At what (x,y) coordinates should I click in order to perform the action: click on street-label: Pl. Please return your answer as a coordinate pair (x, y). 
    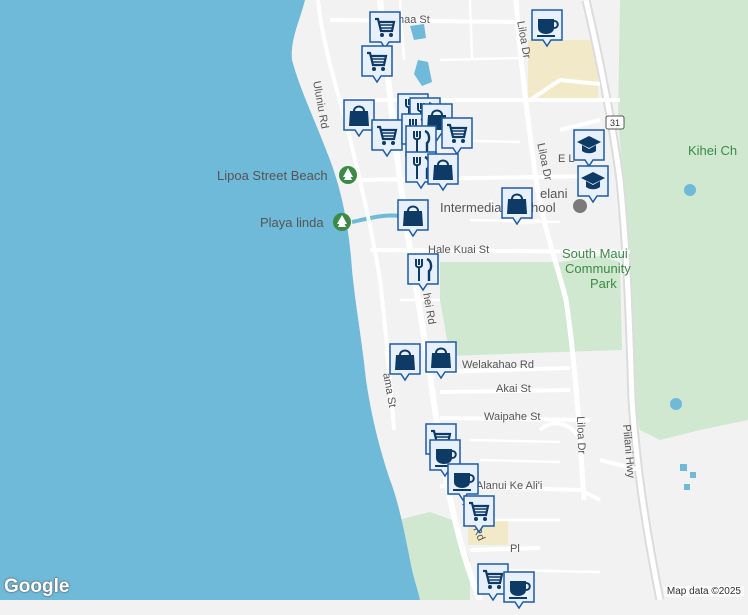
    Looking at the image, I should click on (515, 549).